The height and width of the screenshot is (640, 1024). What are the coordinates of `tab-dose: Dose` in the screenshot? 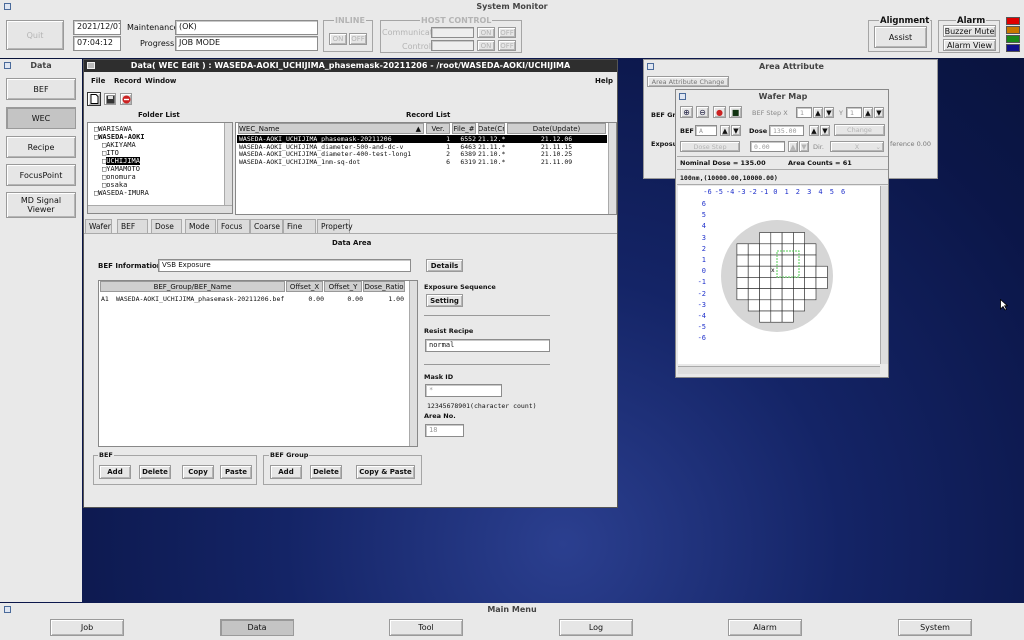 It's located at (166, 226).